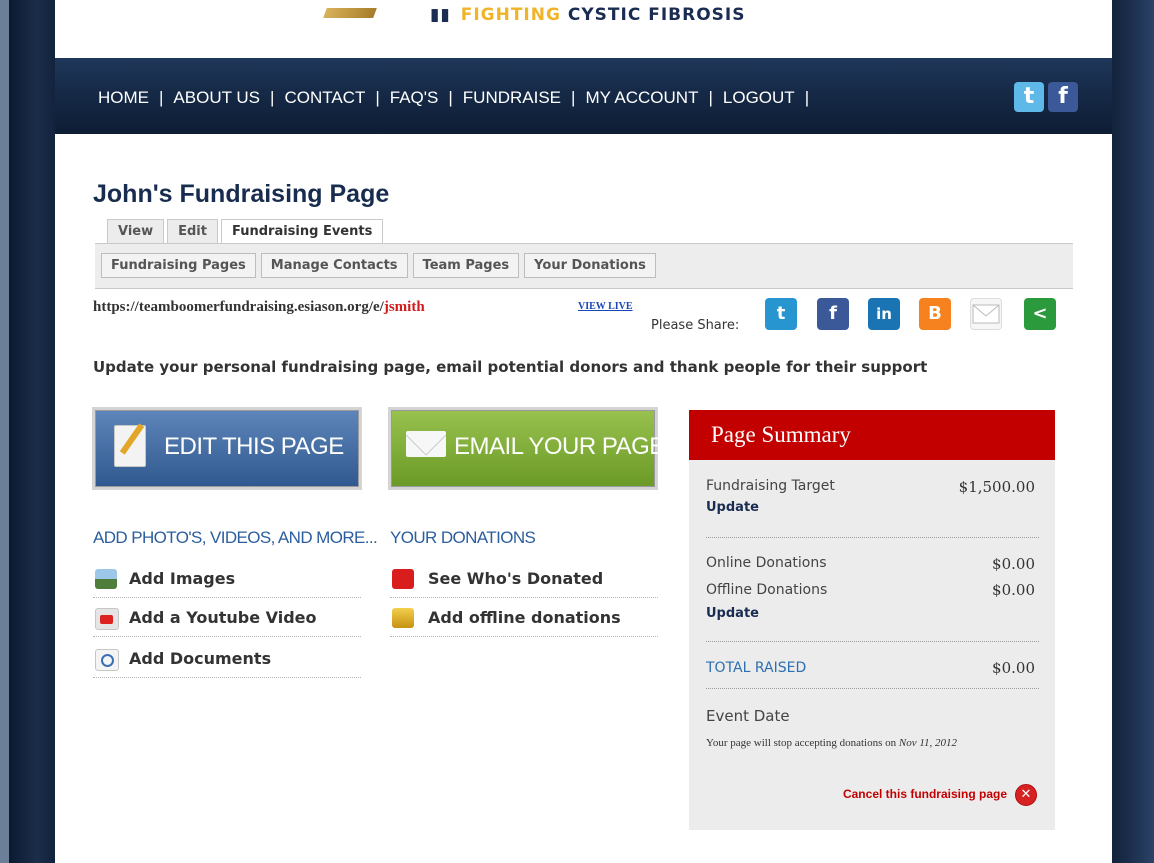  Describe the element at coordinates (872, 435) in the screenshot. I see `summary-header: Page Summary` at that location.